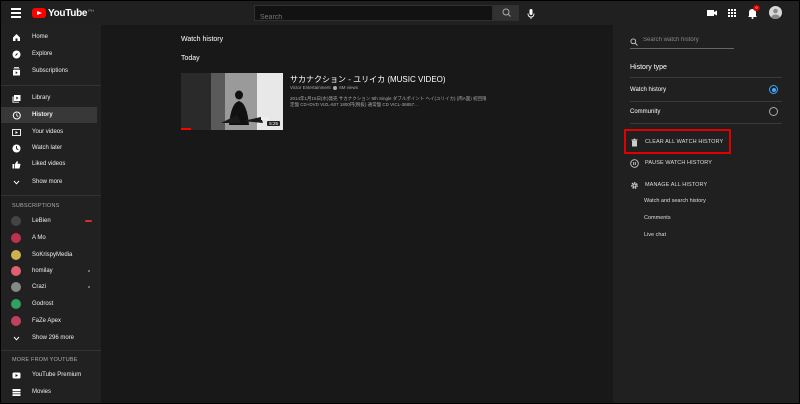 The height and width of the screenshot is (404, 800). Describe the element at coordinates (42, 271) in the screenshot. I see `subscription-label: homilay` at that location.